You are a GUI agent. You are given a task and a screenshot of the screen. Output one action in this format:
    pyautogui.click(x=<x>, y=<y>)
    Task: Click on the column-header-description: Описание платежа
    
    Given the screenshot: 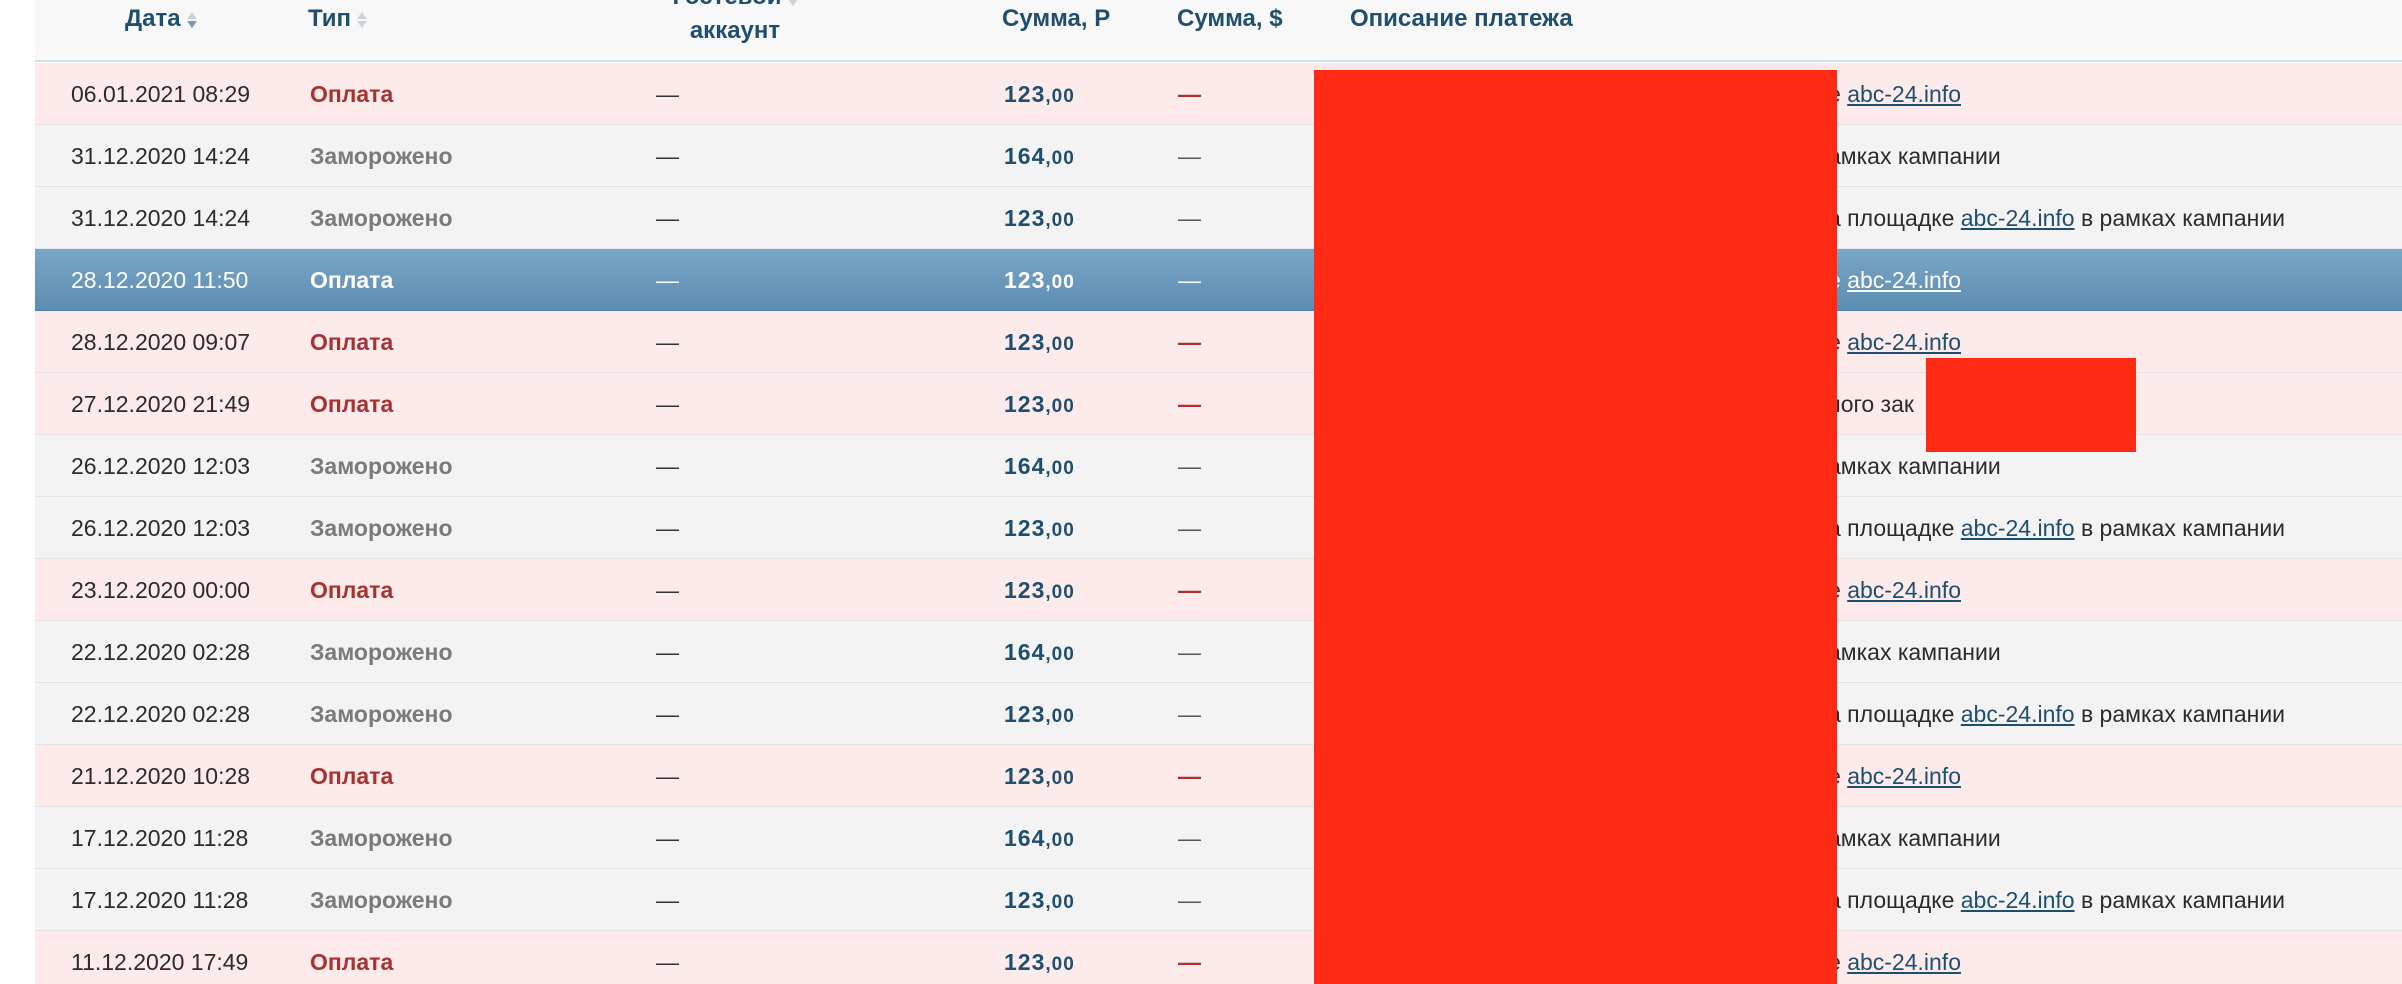 What is the action you would take?
    pyautogui.click(x=1461, y=19)
    